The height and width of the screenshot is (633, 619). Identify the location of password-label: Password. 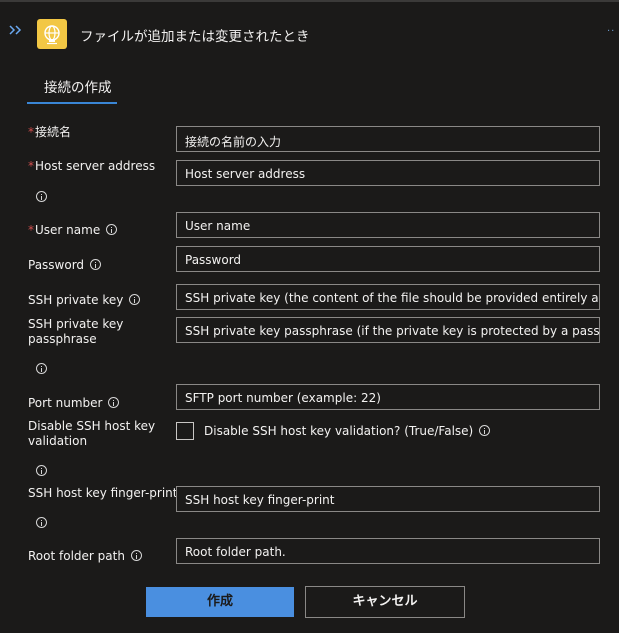
(65, 265).